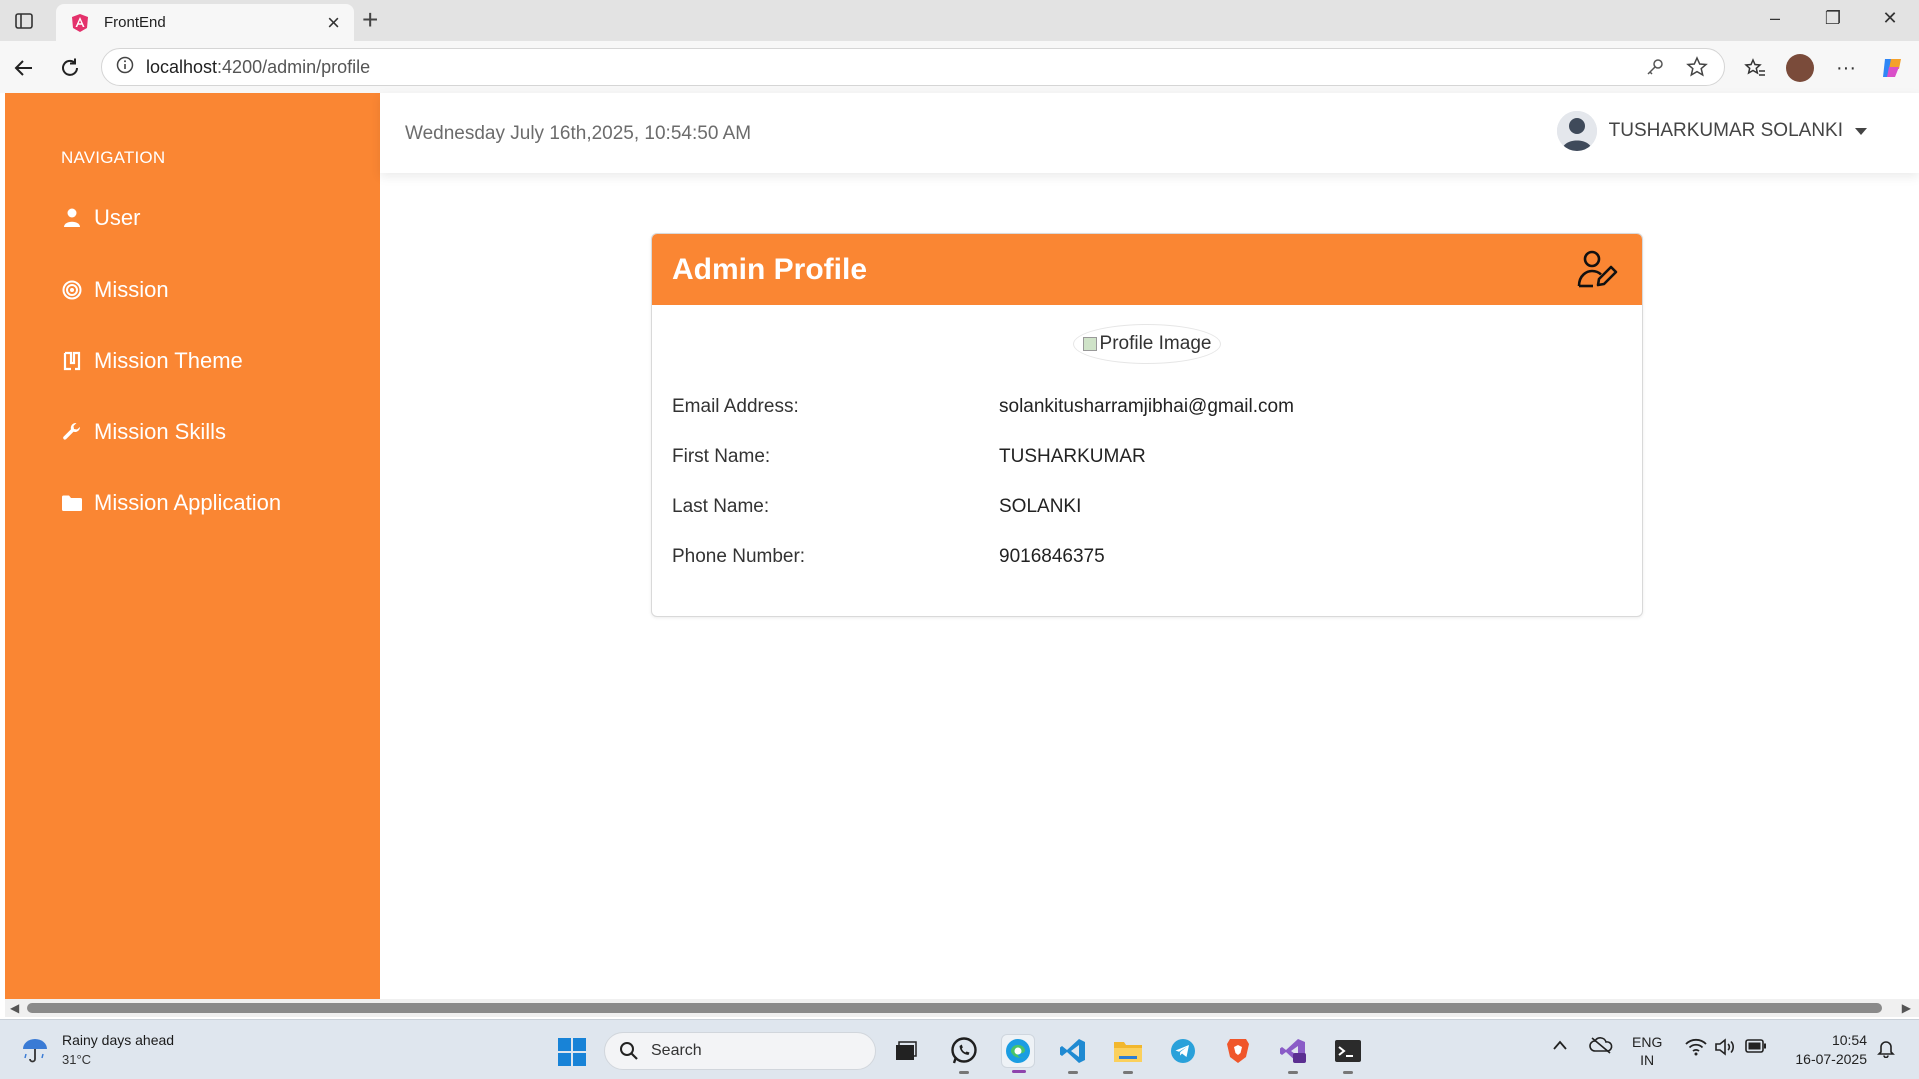 This screenshot has height=1079, width=1919. What do you see at coordinates (24, 68) in the screenshot?
I see `back-icon` at bounding box center [24, 68].